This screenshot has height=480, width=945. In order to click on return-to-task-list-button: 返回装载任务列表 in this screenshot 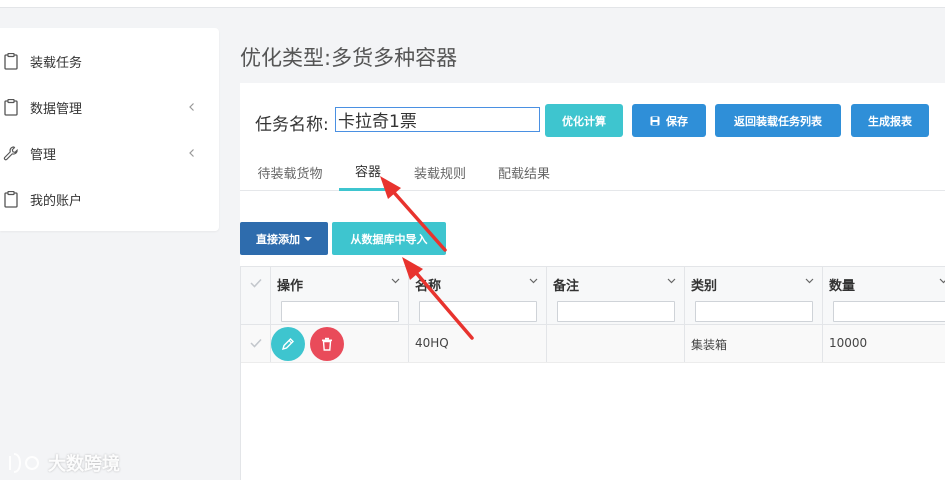, I will do `click(778, 120)`.